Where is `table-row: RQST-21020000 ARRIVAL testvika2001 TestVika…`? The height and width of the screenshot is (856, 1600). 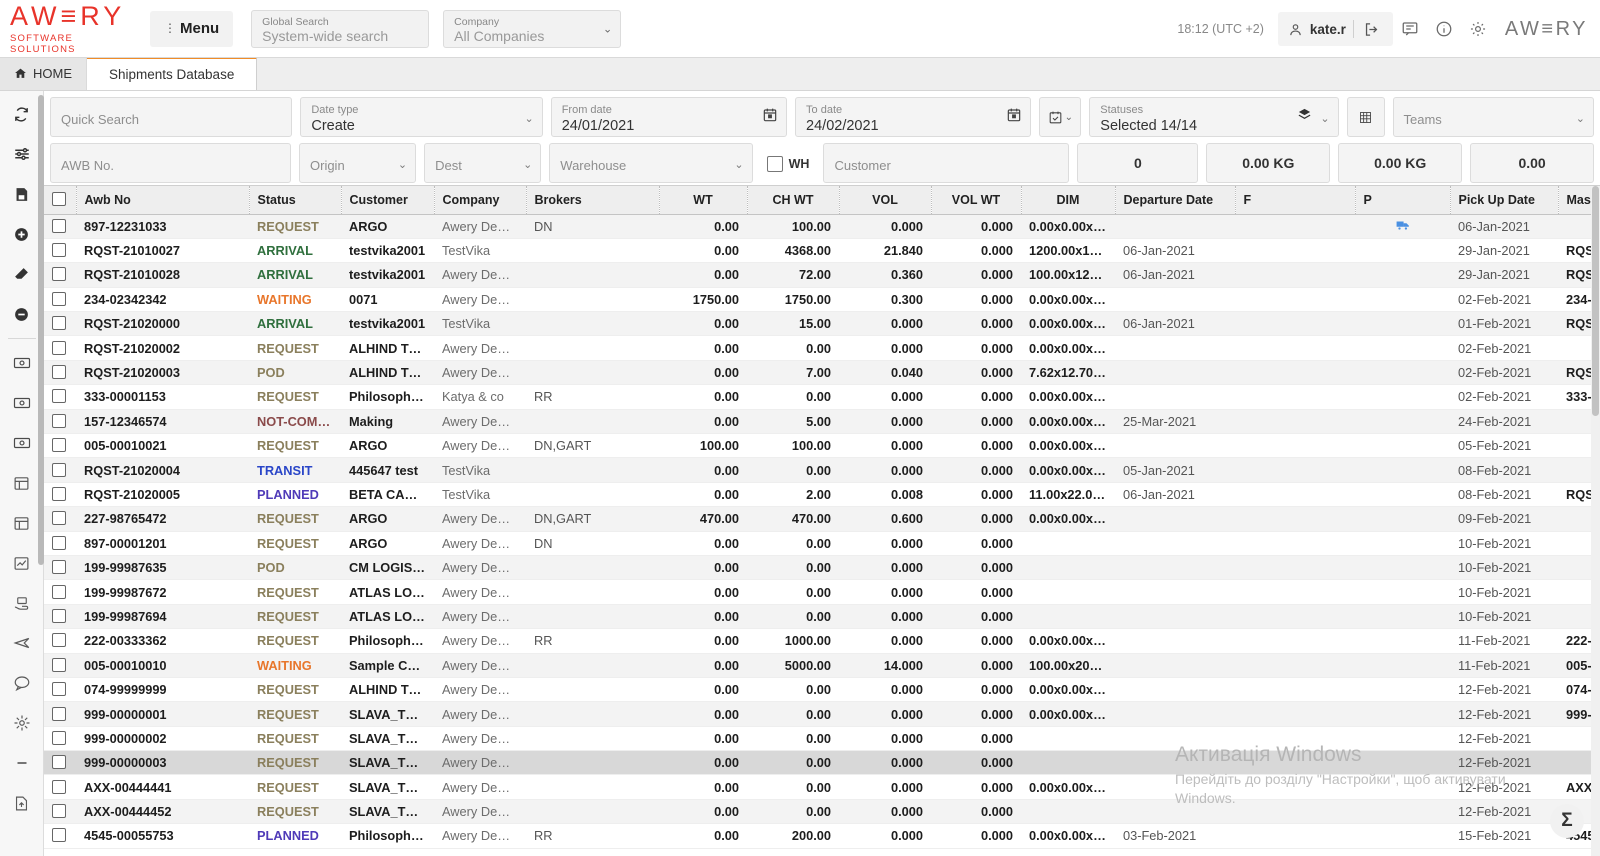
table-row: RQST-21020000 ARRIVAL testvika2001 TestVika… is located at coordinates (822, 324).